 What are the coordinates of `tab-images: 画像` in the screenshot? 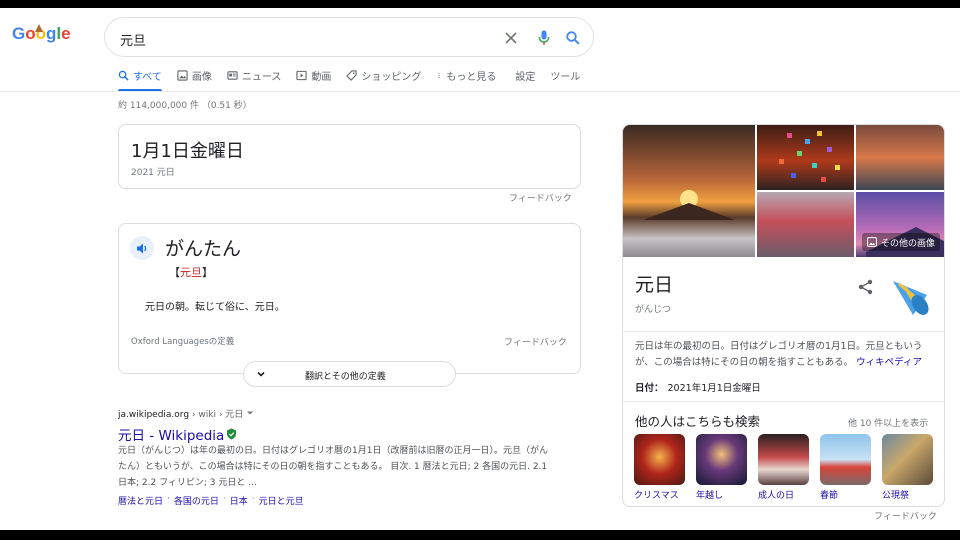 It's located at (194, 75).